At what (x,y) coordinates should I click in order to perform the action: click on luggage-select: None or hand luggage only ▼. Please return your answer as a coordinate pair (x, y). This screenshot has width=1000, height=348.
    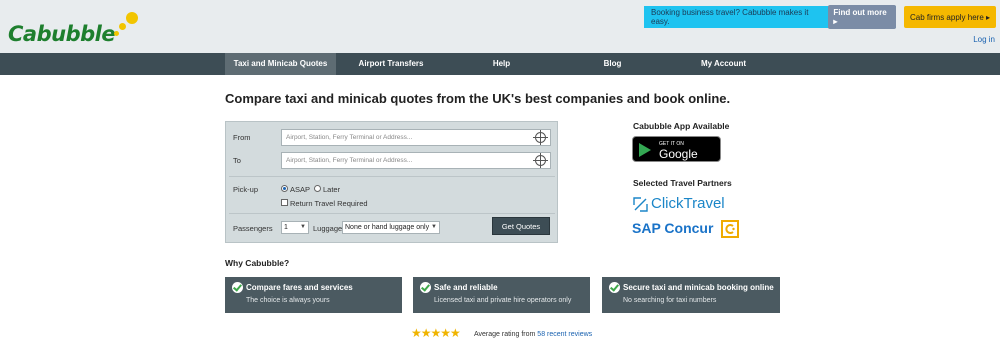
    Looking at the image, I should click on (391, 227).